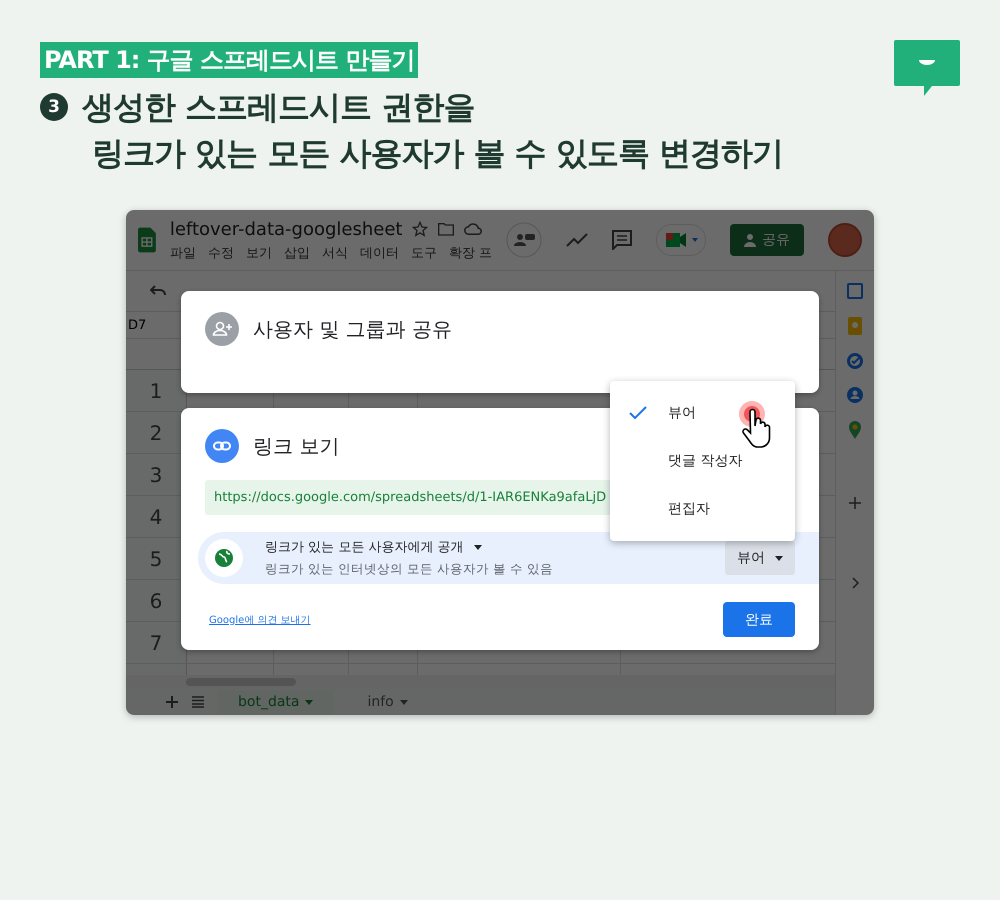 This screenshot has height=900, width=1000. What do you see at coordinates (278, 107) in the screenshot?
I see `step-title-line: 생성한 스프레드시트 권한을` at bounding box center [278, 107].